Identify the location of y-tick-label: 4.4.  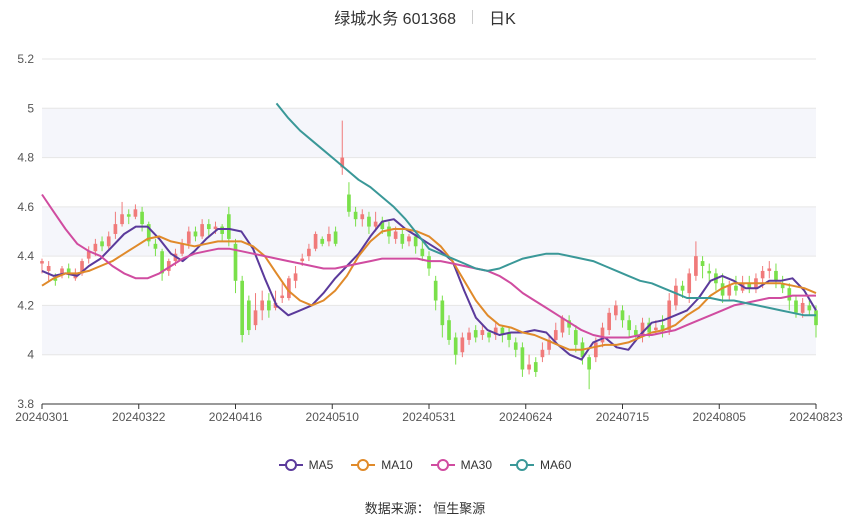
(25, 256).